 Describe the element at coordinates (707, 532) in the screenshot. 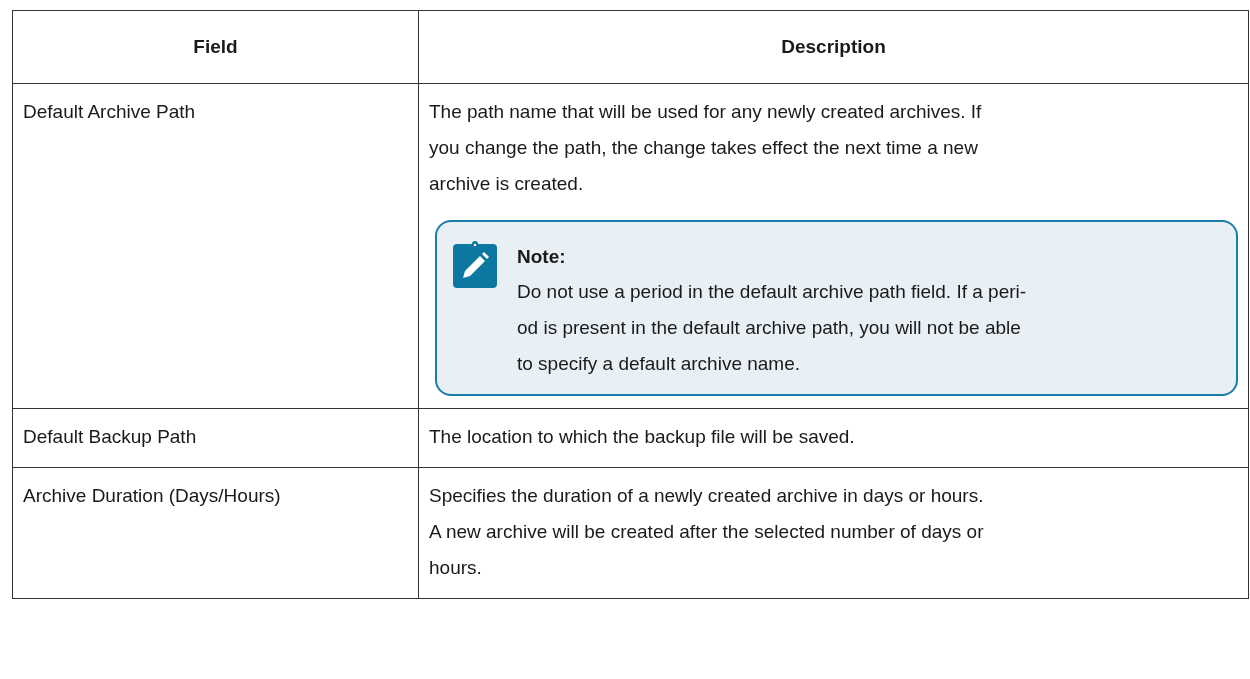

I see `description-text: Specifies the duration of a newly created archive in days or hours. A new archive will be created after the selected number of days or hours.` at that location.